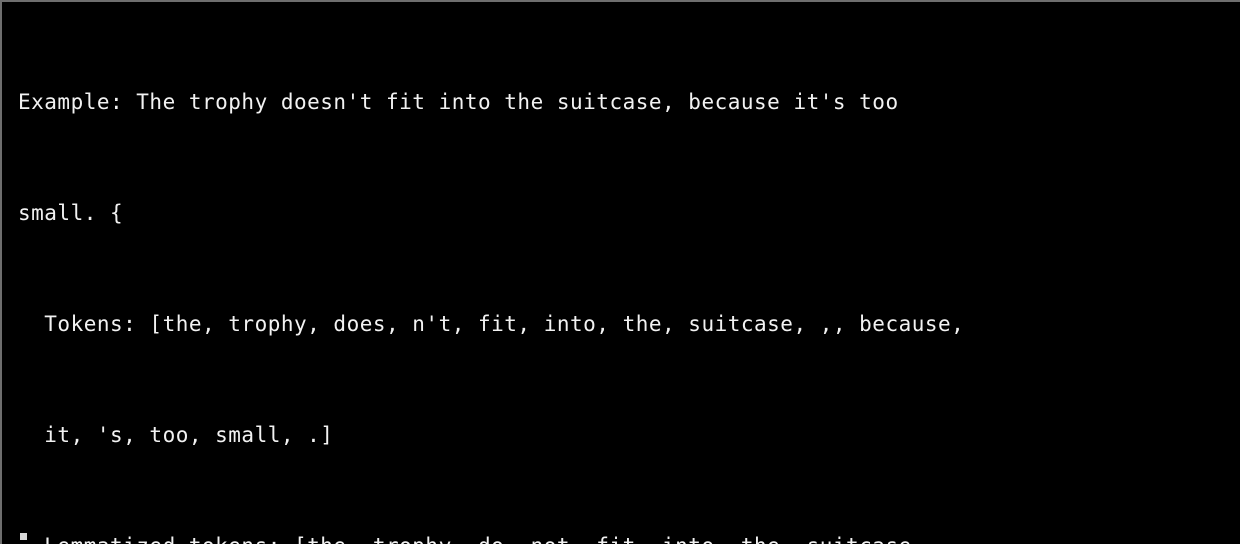 This screenshot has width=1240, height=544. I want to click on terminal-line: small. {, so click(71, 213).